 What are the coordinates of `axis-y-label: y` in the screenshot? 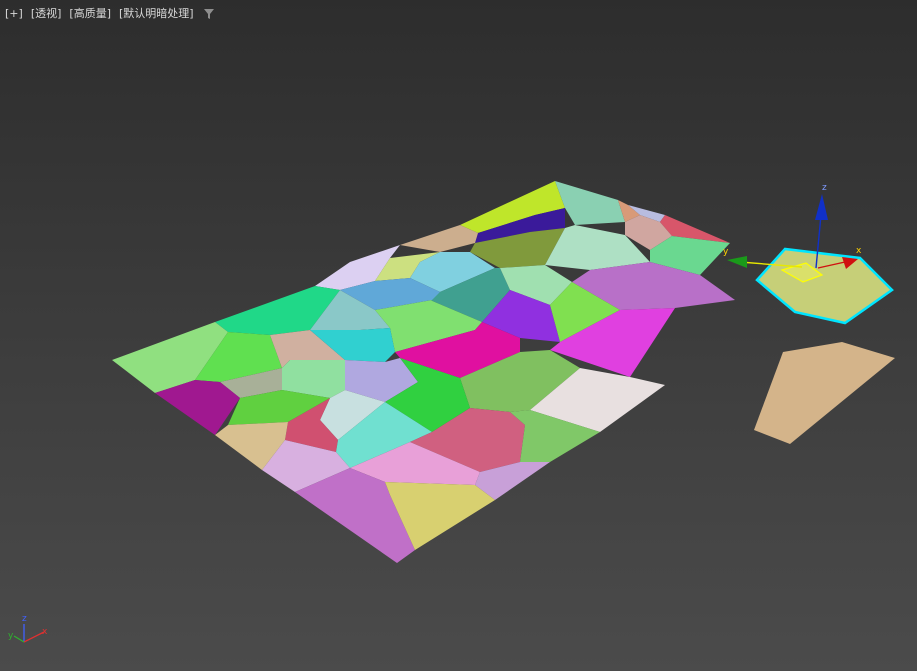 It's located at (11, 636).